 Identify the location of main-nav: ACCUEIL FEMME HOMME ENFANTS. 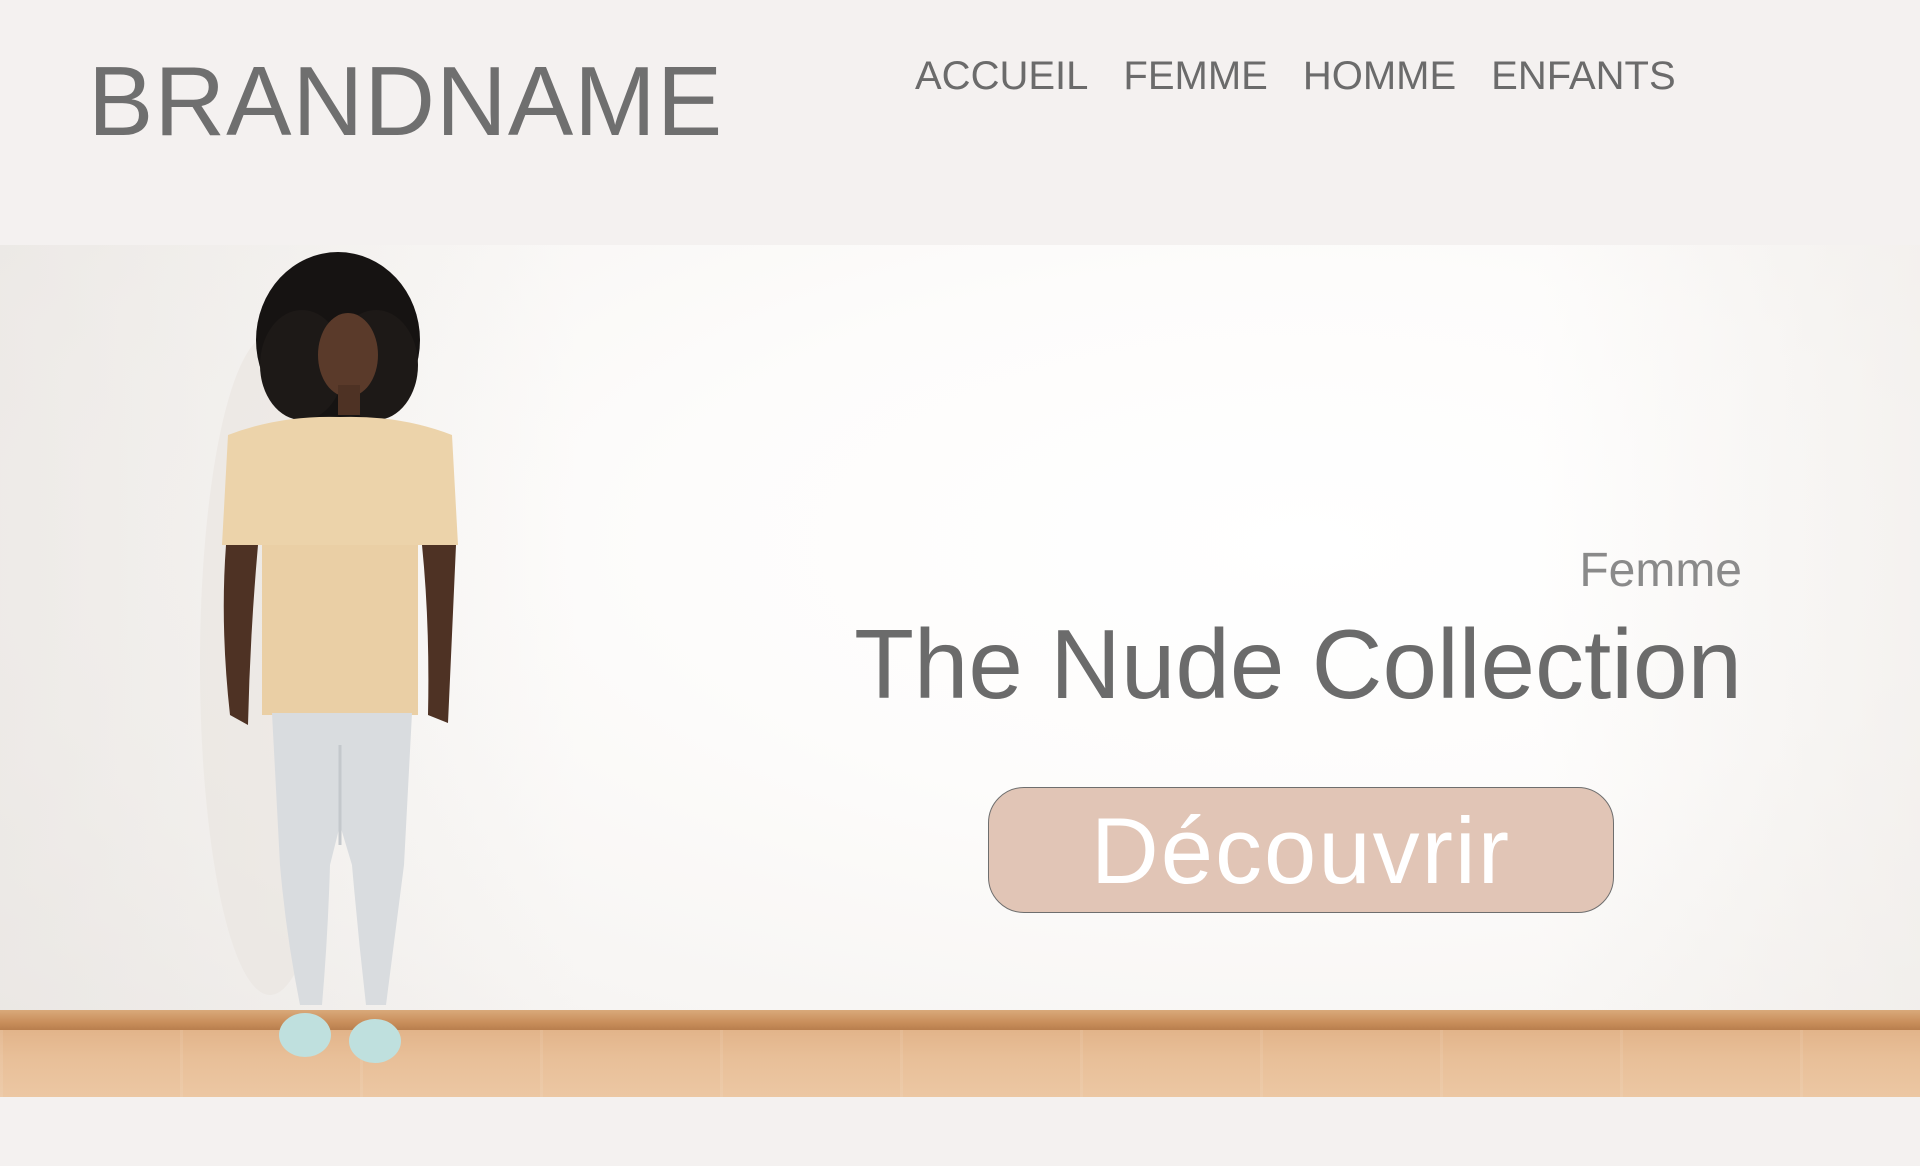
(1295, 76).